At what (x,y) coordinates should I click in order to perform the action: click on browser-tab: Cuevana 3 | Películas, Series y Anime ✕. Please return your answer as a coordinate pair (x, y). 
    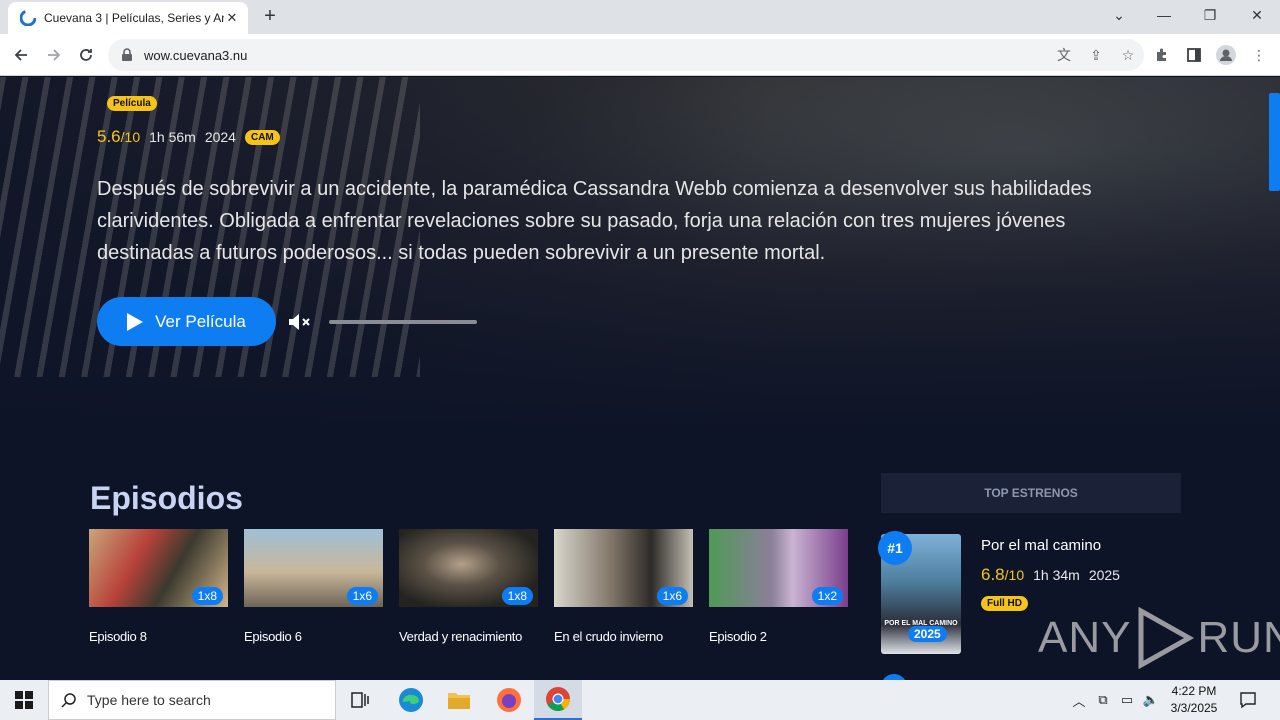
    Looking at the image, I should click on (128, 18).